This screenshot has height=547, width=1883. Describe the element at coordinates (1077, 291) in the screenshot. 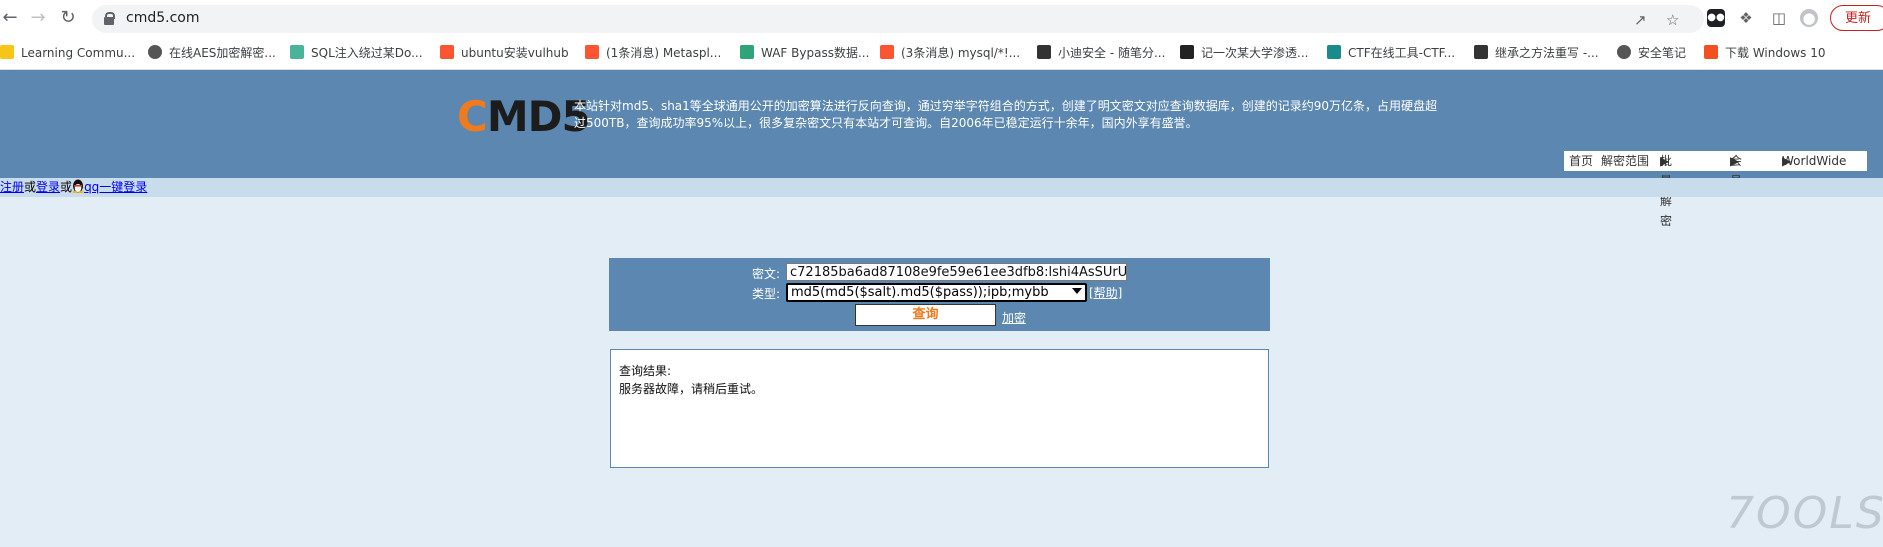

I see `chevron-down-icon` at that location.